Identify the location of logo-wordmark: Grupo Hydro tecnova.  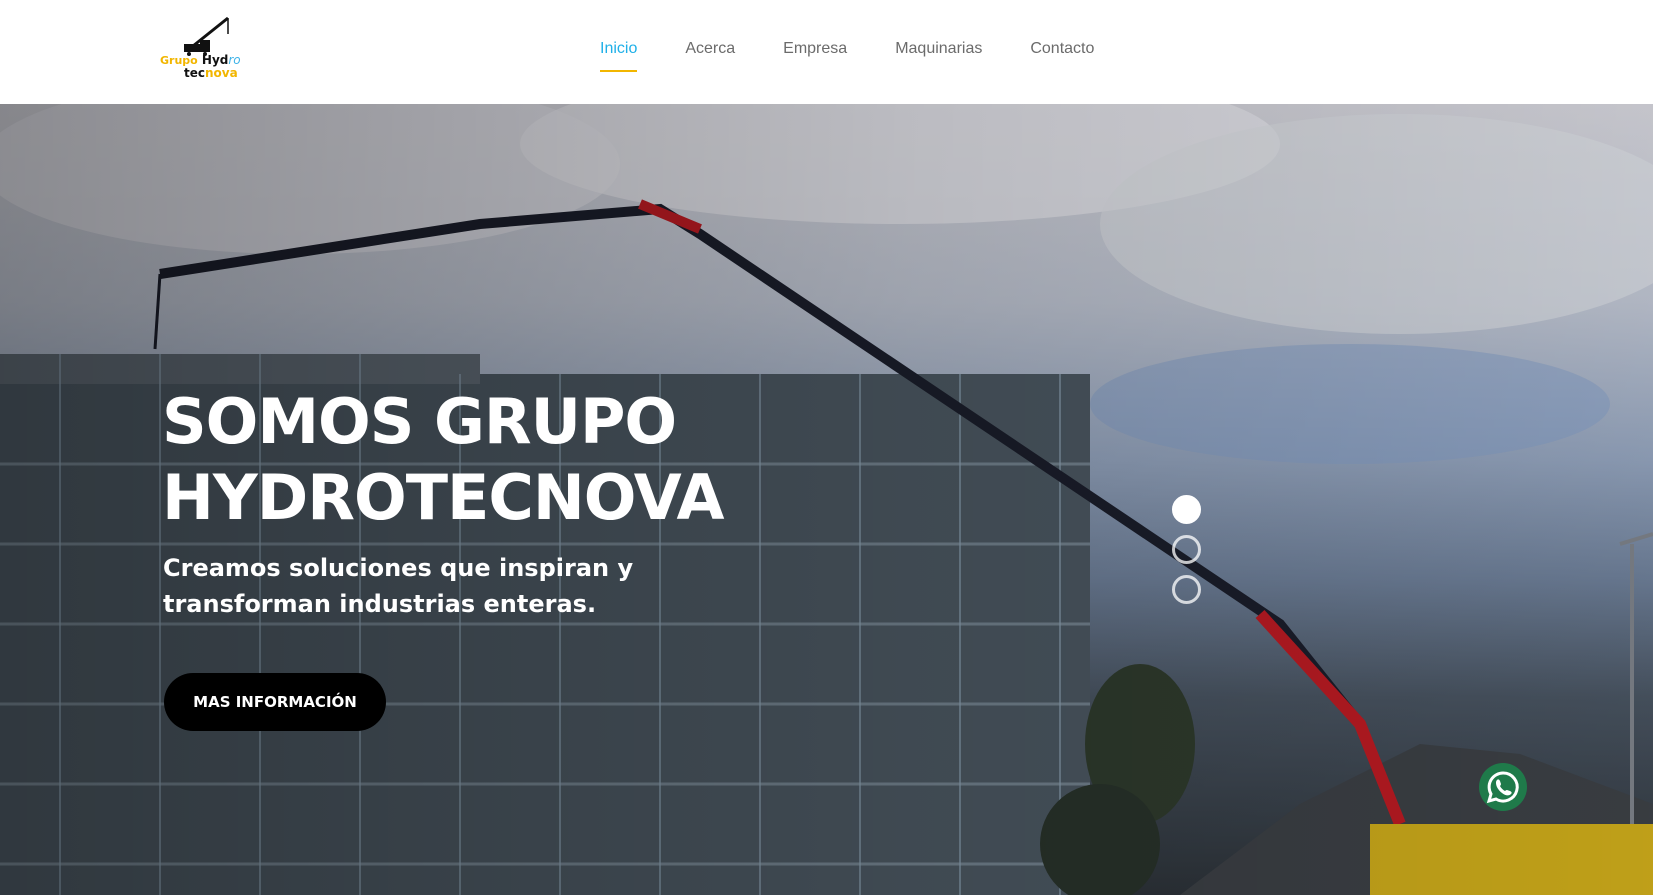
(210, 67).